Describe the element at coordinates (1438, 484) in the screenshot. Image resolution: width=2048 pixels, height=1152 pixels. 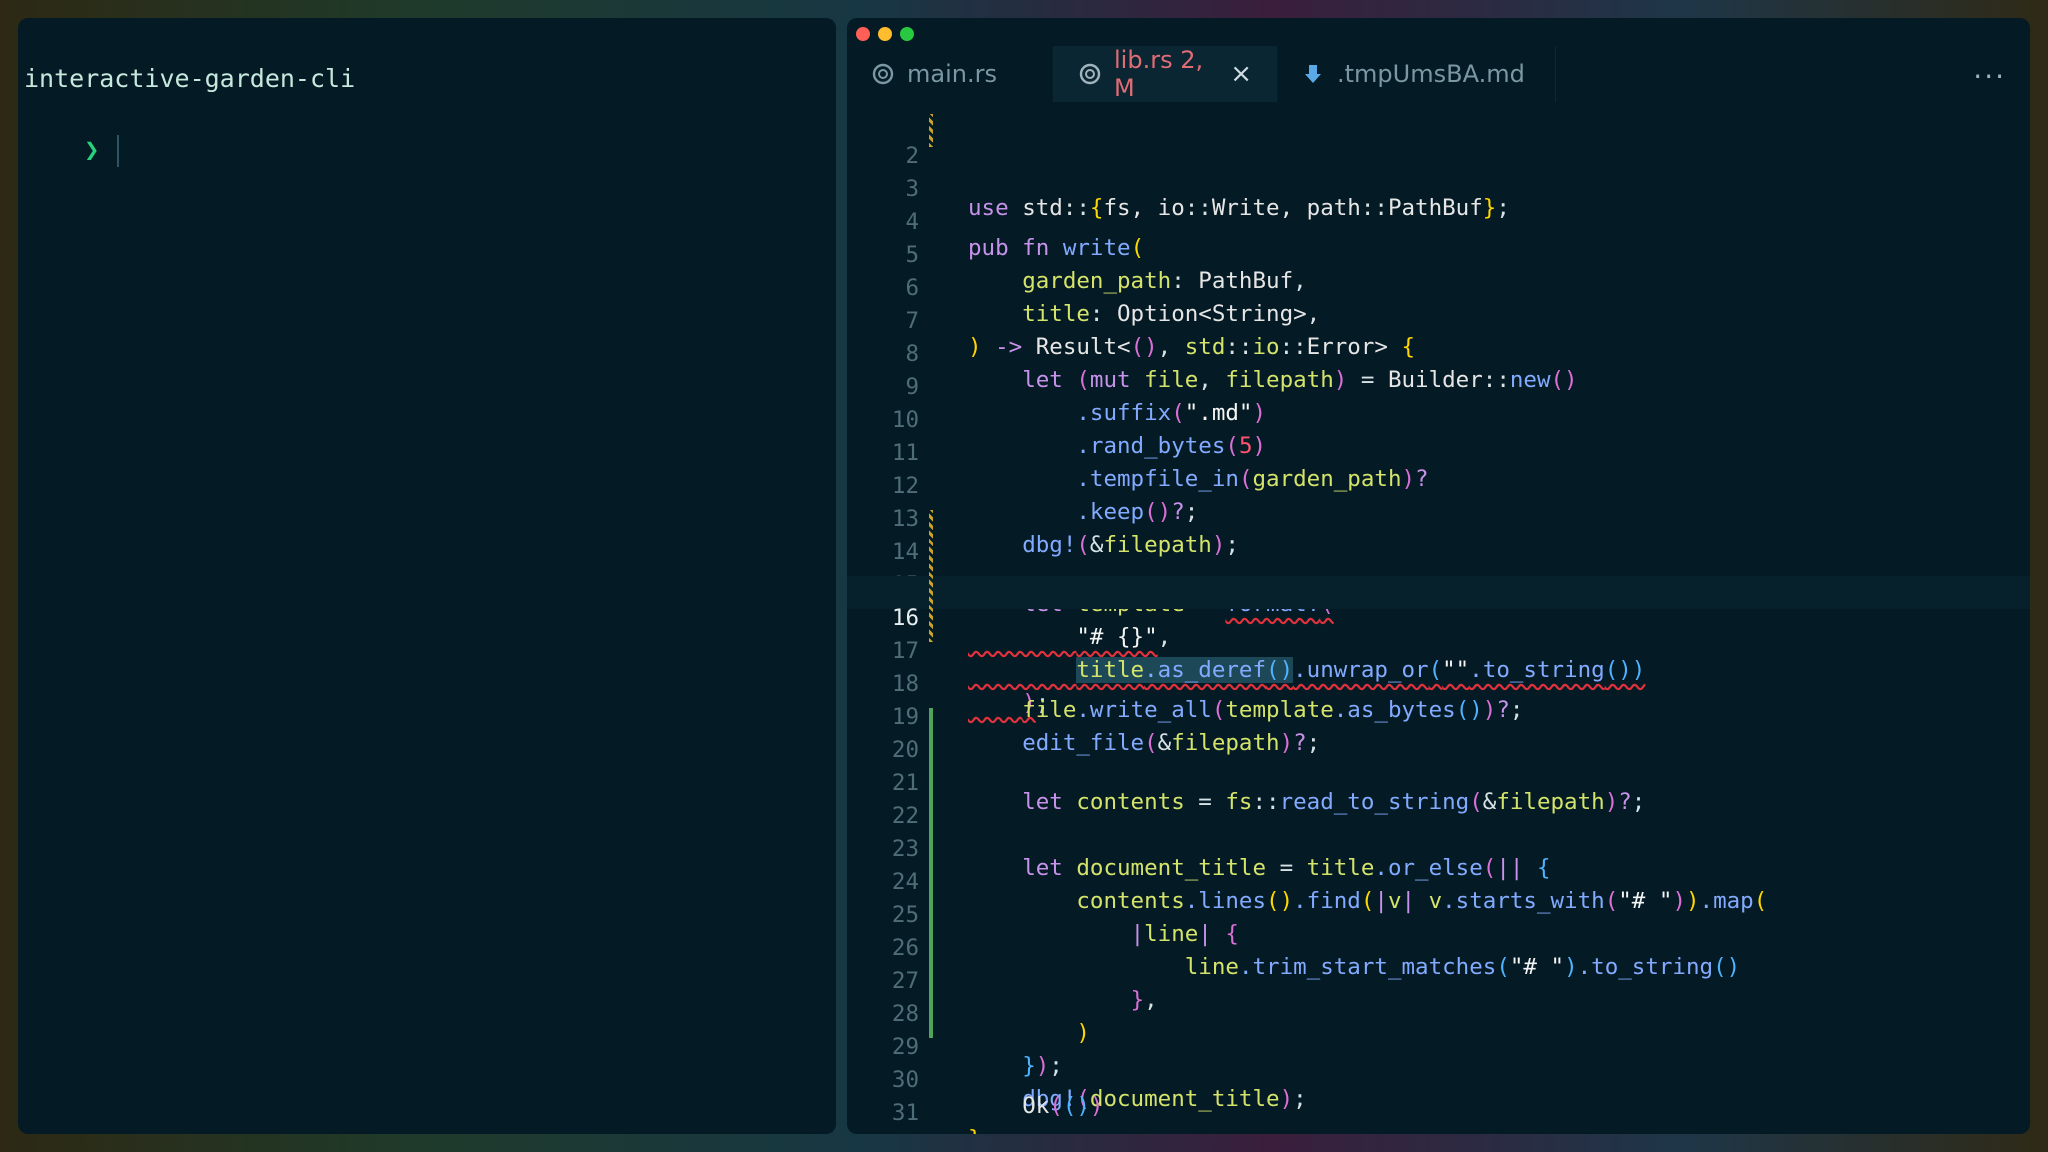
I see `code-line: 12 .keep()?;` at that location.